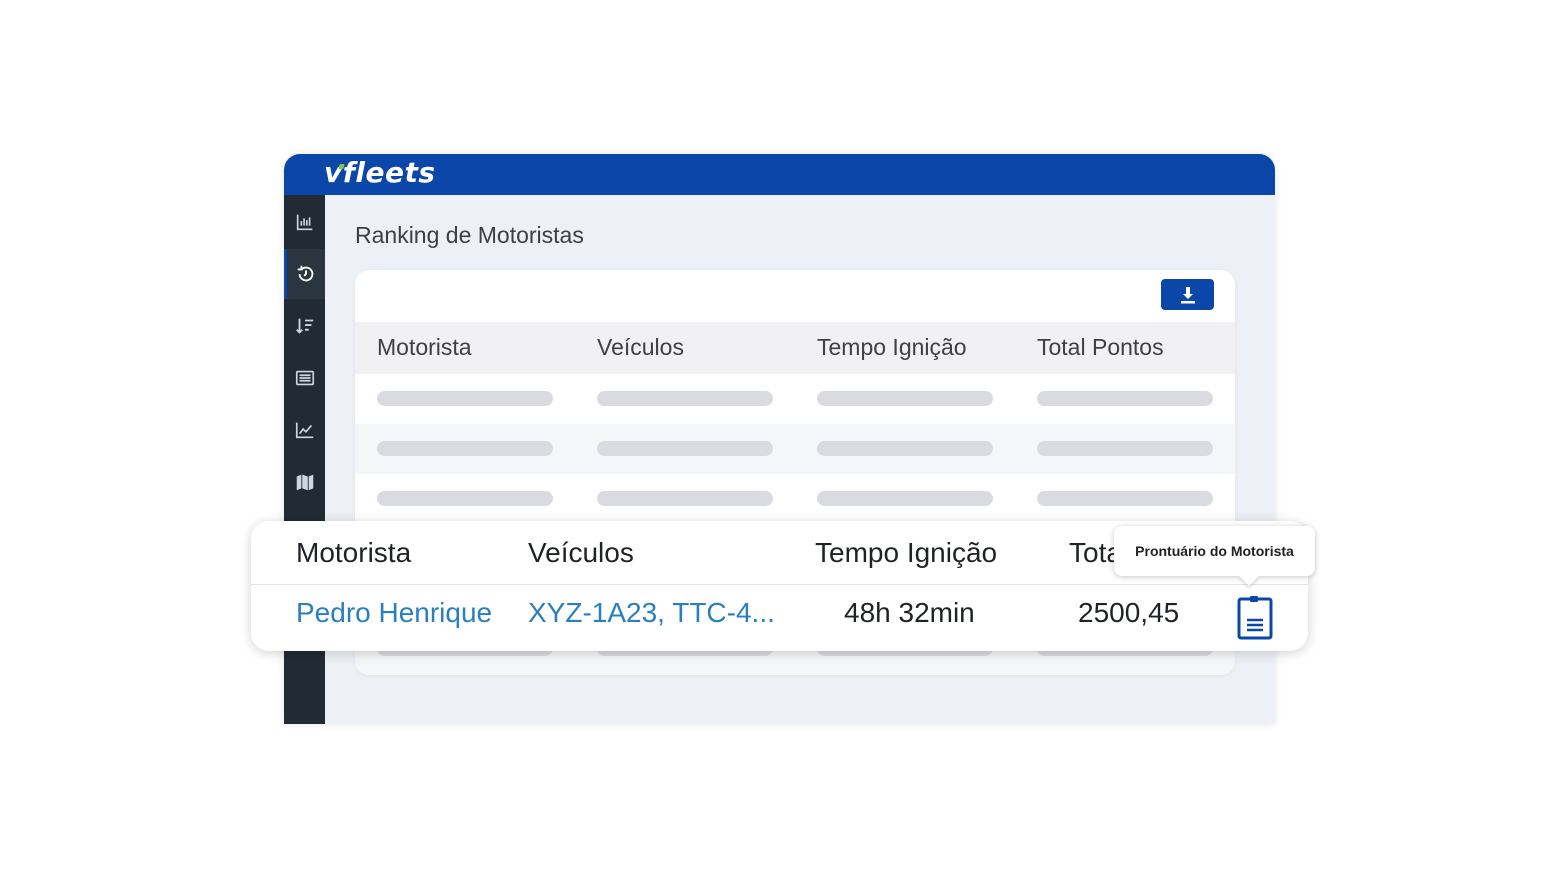  I want to click on list-icon, so click(304, 378).